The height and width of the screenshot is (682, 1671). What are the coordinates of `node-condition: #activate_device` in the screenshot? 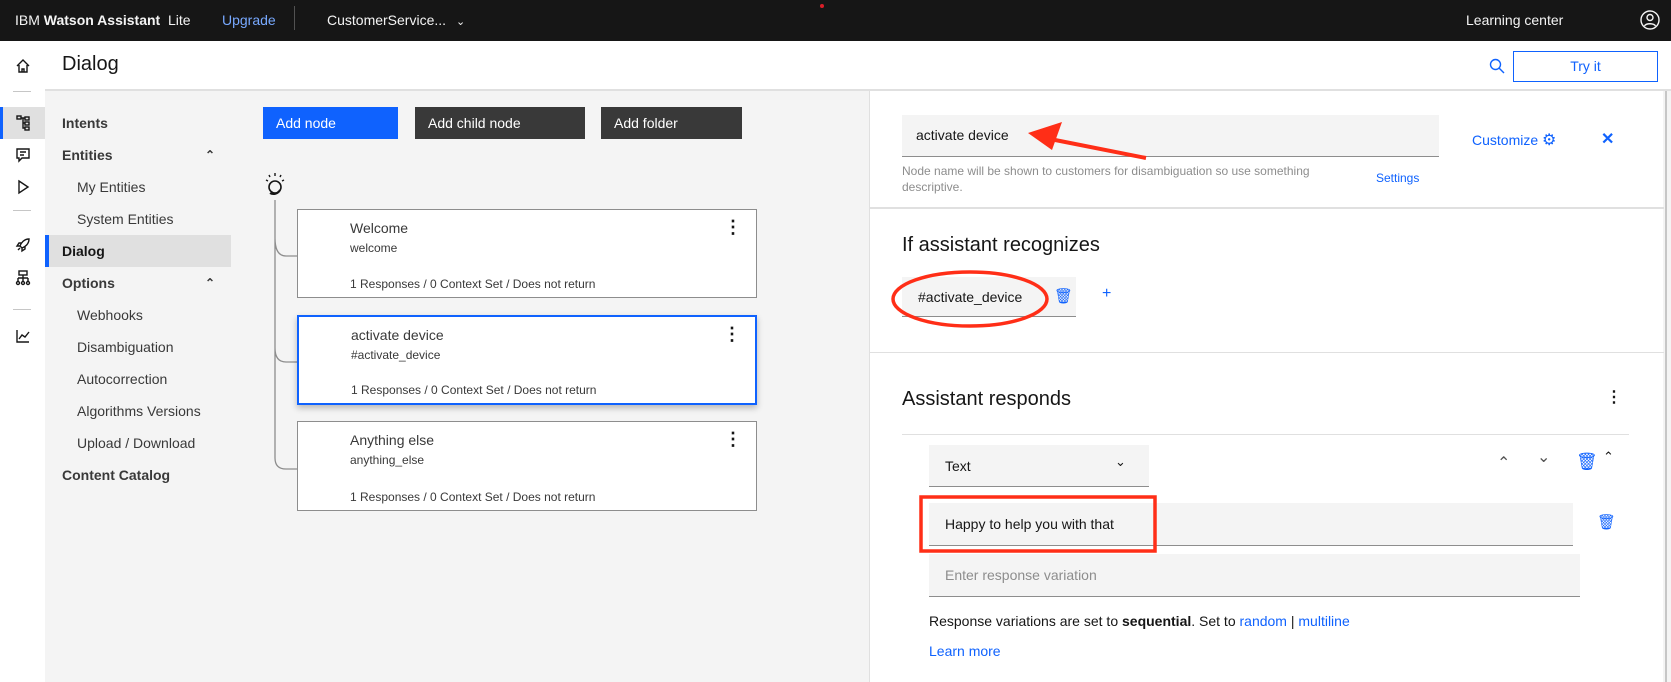 It's located at (396, 355).